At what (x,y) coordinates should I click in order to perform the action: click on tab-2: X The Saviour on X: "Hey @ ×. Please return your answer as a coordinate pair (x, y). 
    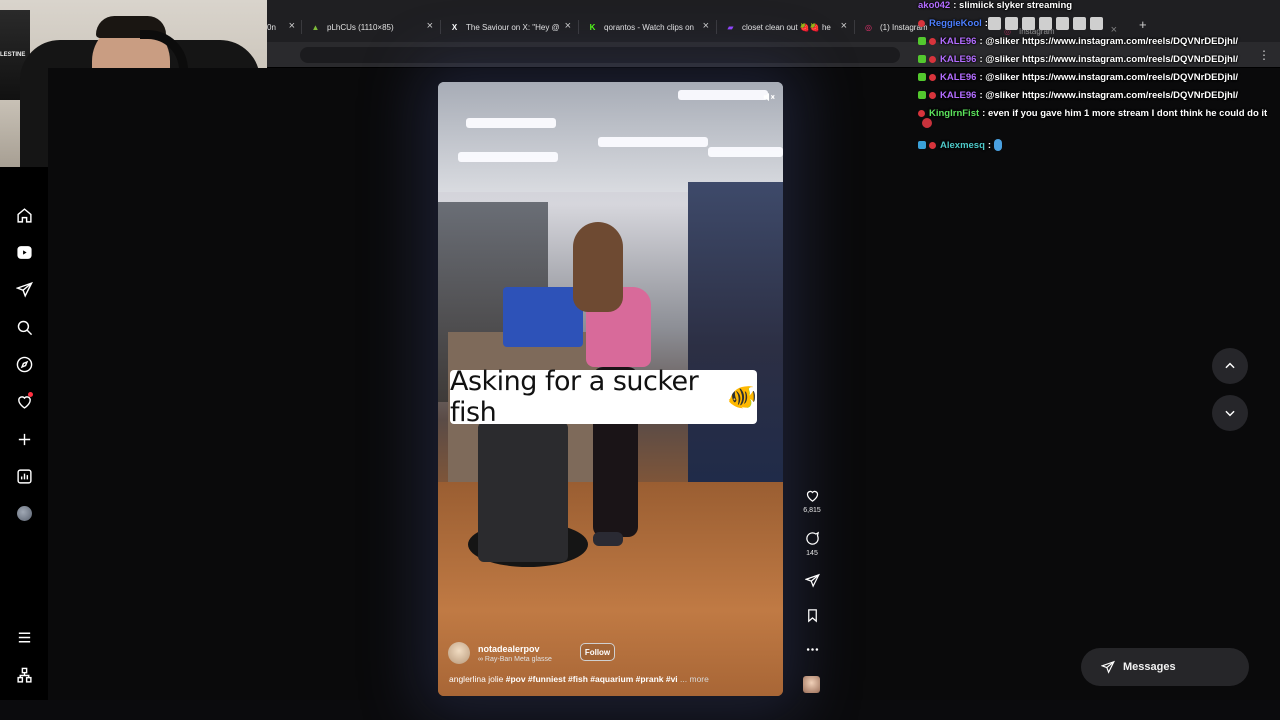
    Looking at the image, I should click on (510, 27).